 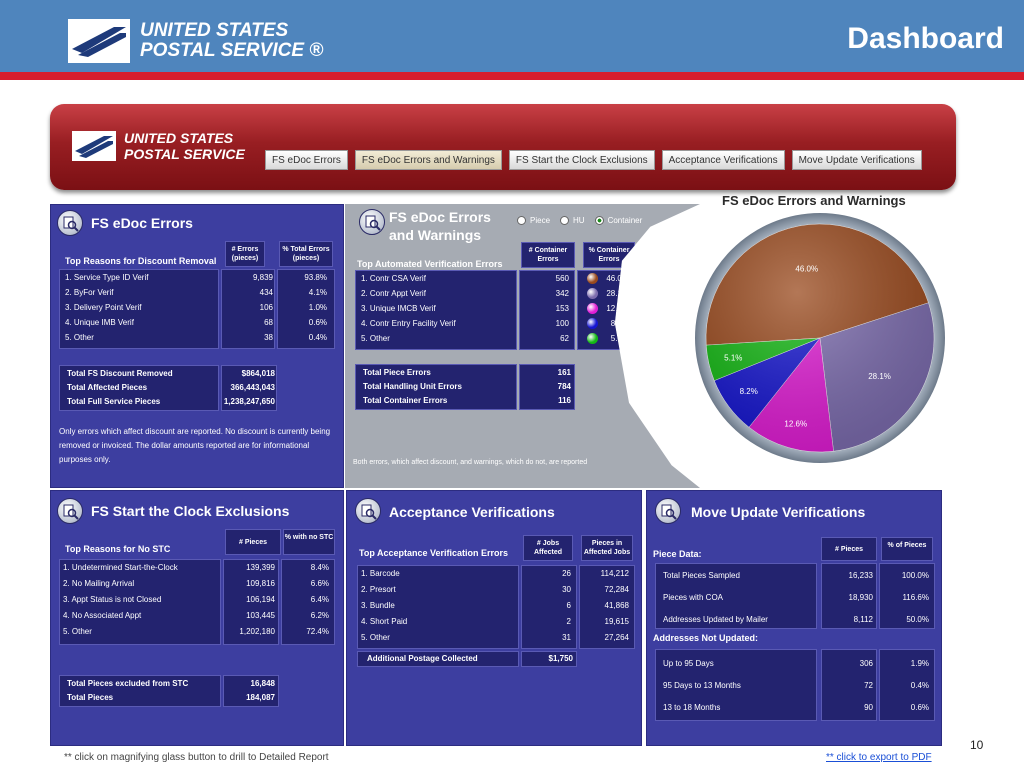 I want to click on radio-hu-label: HU, so click(x=579, y=220).